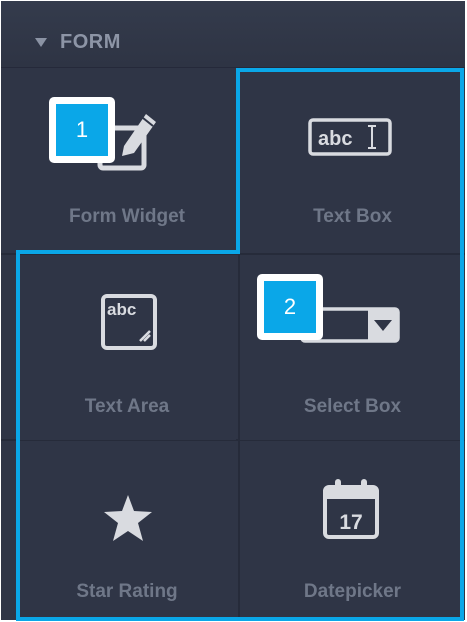  Describe the element at coordinates (128, 518) in the screenshot. I see `star-icon` at that location.